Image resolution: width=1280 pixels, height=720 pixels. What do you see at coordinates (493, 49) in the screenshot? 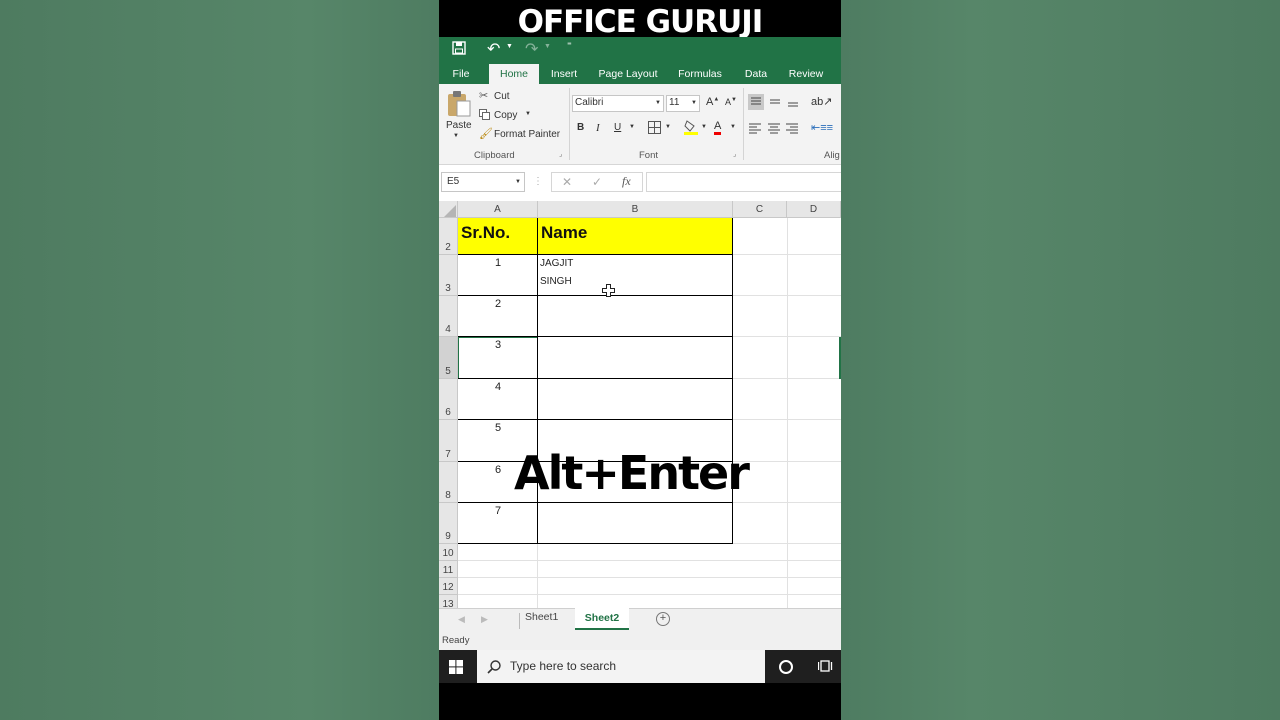
I see `undo-icon: ↶` at bounding box center [493, 49].